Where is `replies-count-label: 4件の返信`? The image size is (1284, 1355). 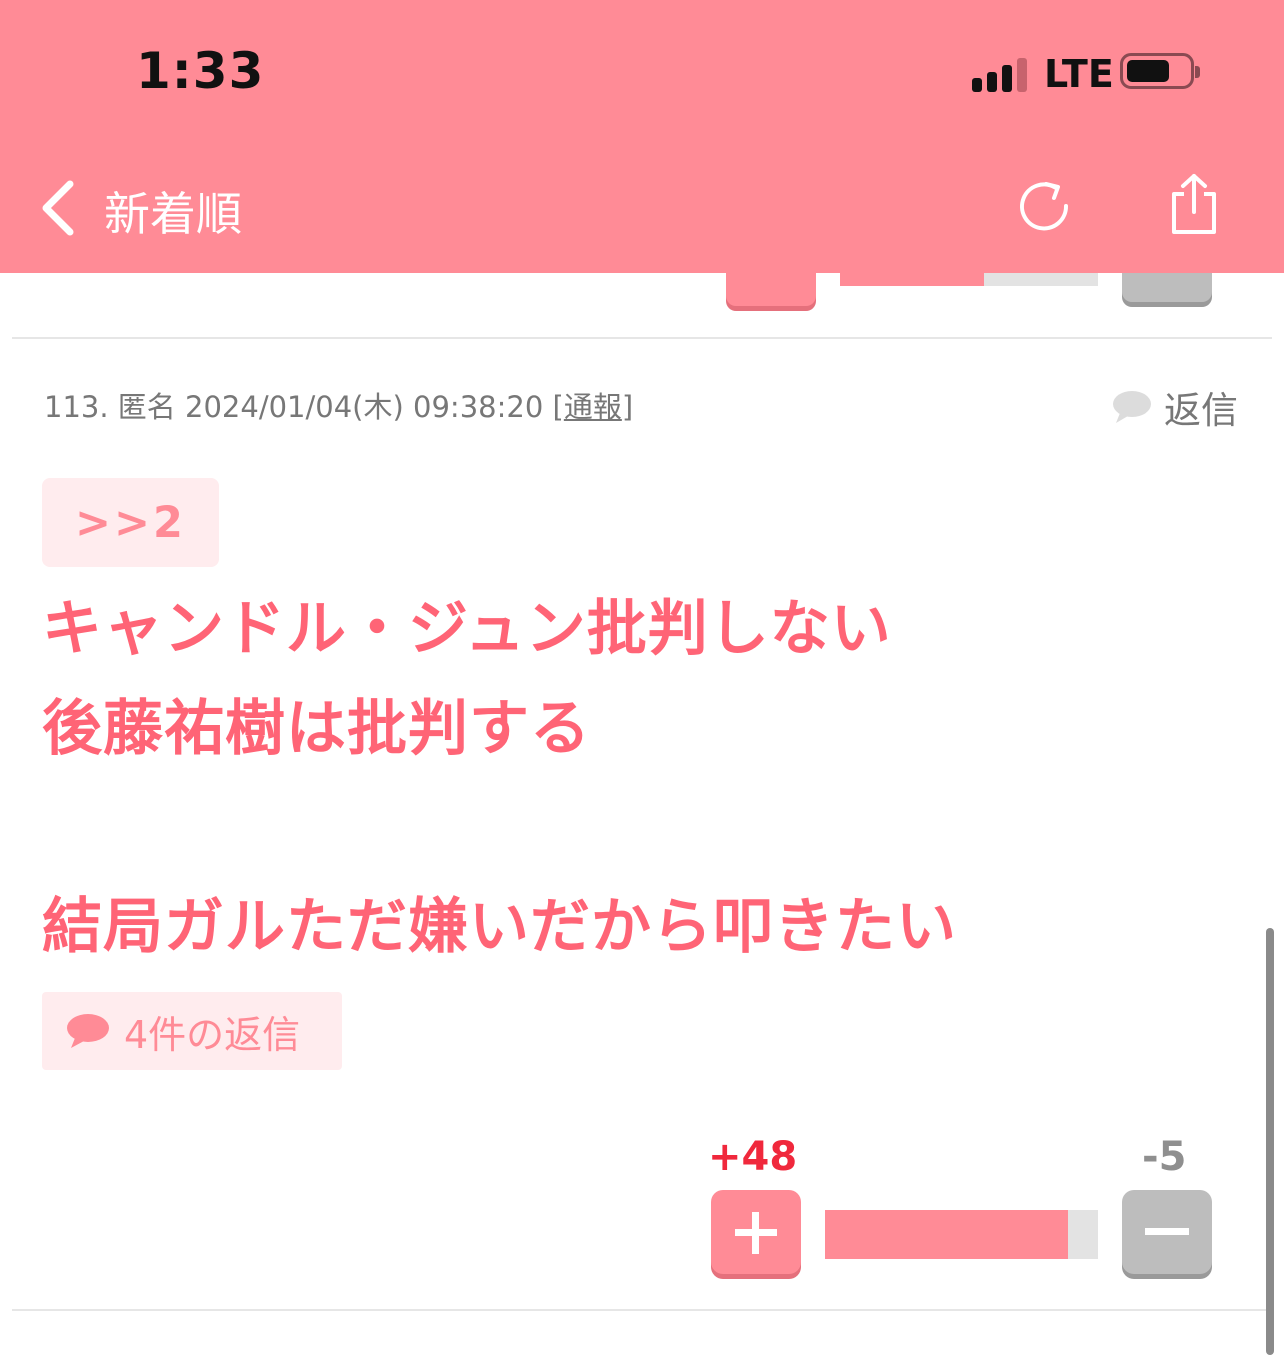 replies-count-label: 4件の返信 is located at coordinates (212, 1034).